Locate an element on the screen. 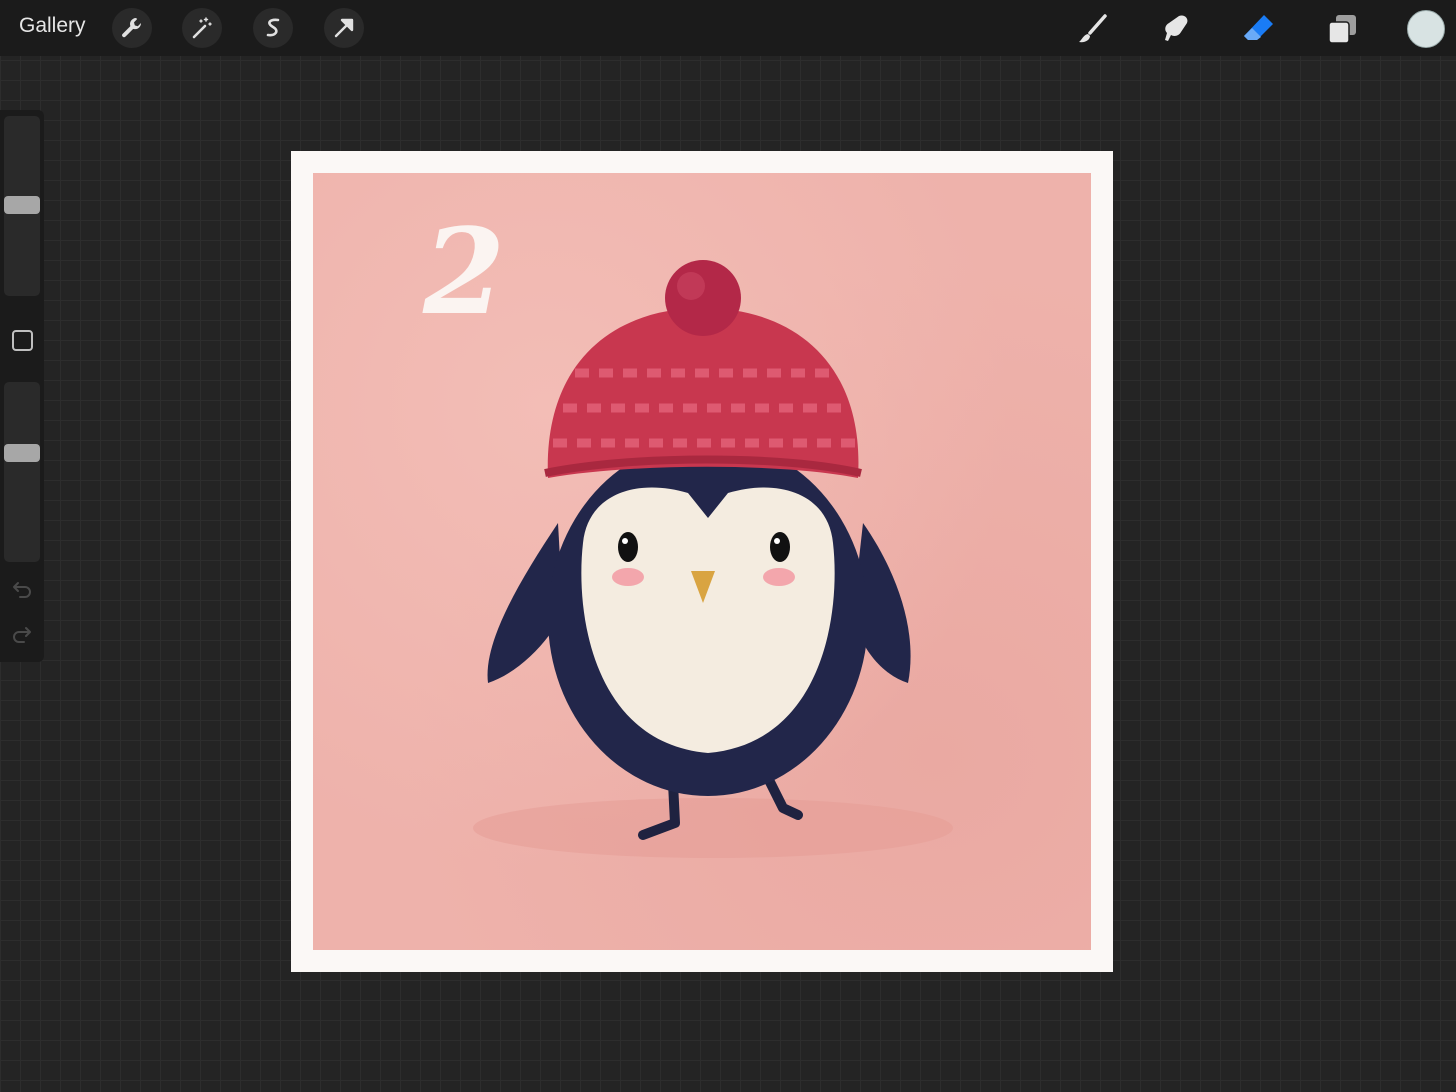  smudge-icon is located at coordinates (1176, 29).